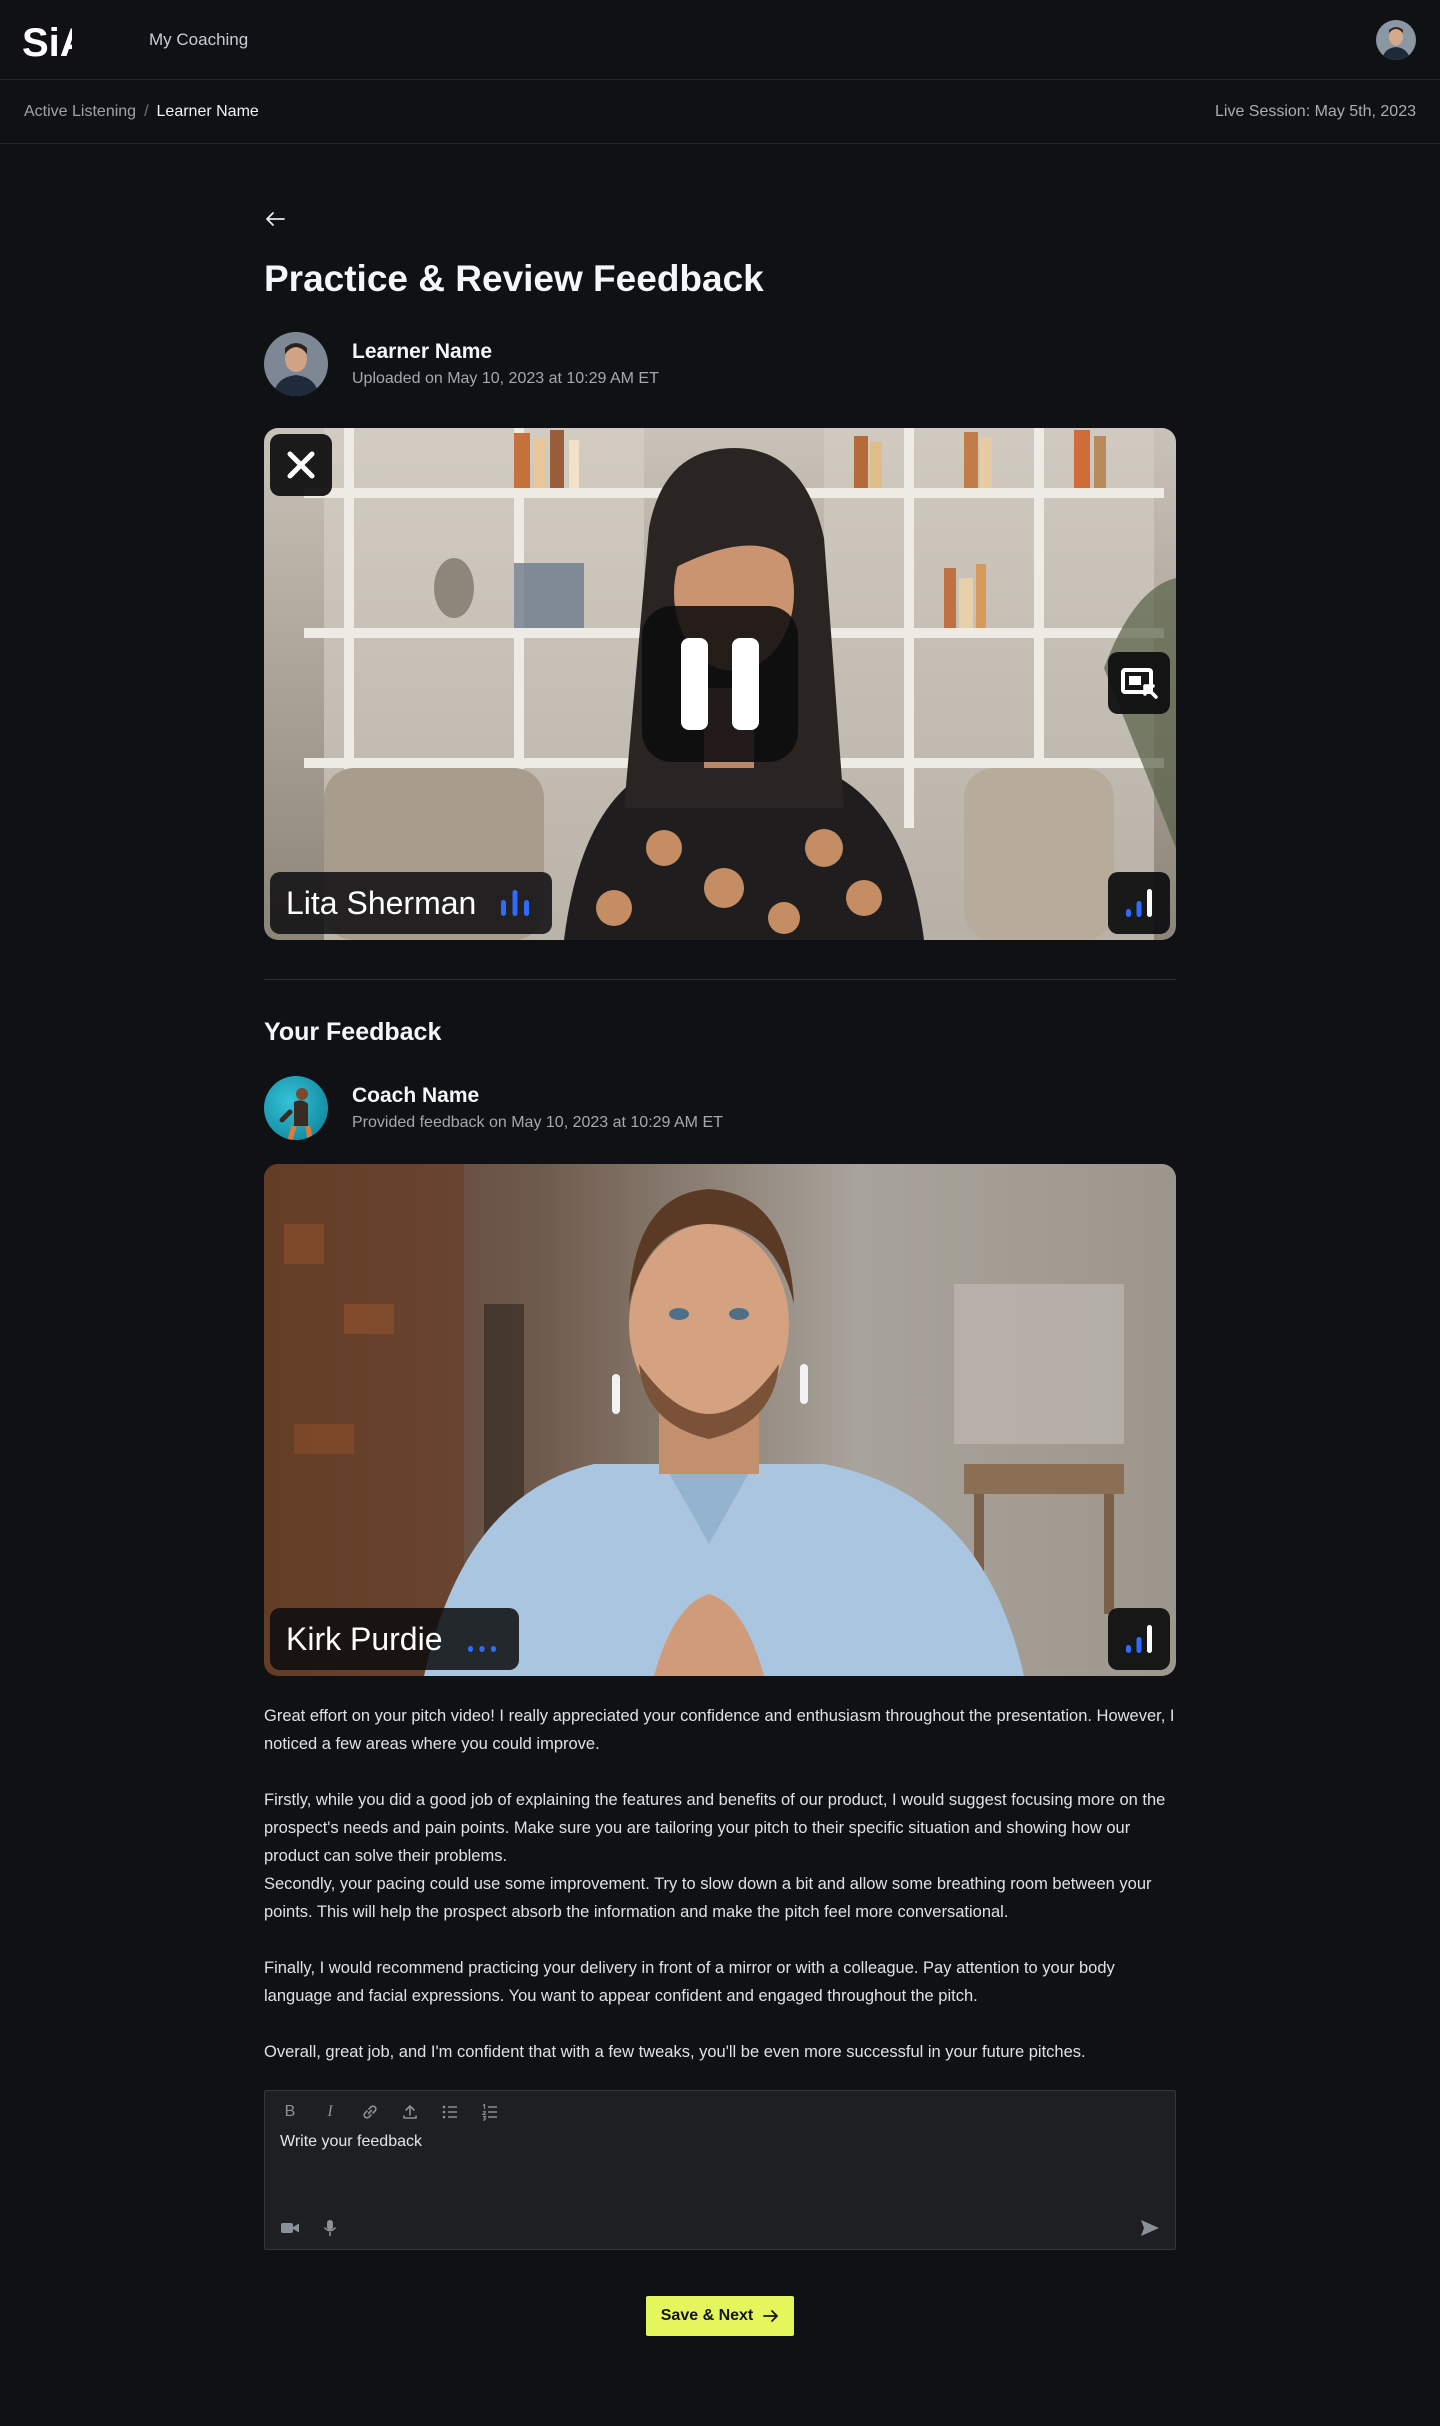  Describe the element at coordinates (198, 40) in the screenshot. I see `nav-my-coaching: My Coaching` at that location.